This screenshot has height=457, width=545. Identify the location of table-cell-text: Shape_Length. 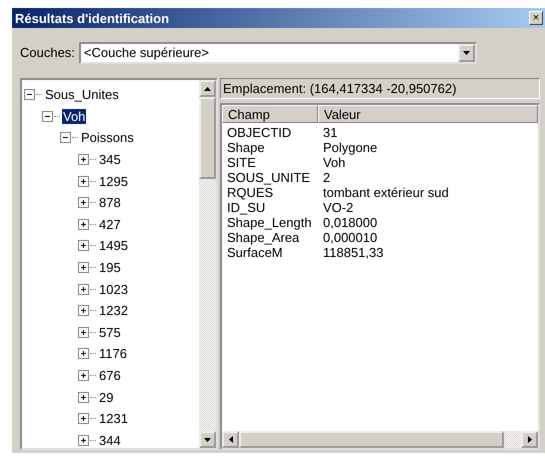
(269, 222).